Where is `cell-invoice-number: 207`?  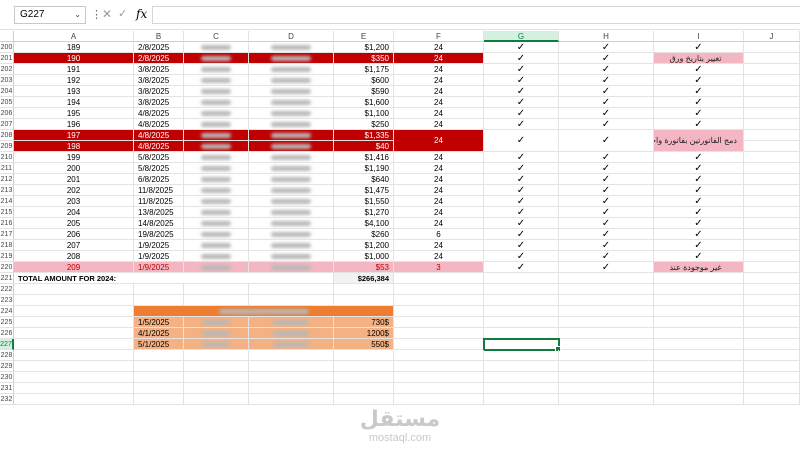 cell-invoice-number: 207 is located at coordinates (74, 245).